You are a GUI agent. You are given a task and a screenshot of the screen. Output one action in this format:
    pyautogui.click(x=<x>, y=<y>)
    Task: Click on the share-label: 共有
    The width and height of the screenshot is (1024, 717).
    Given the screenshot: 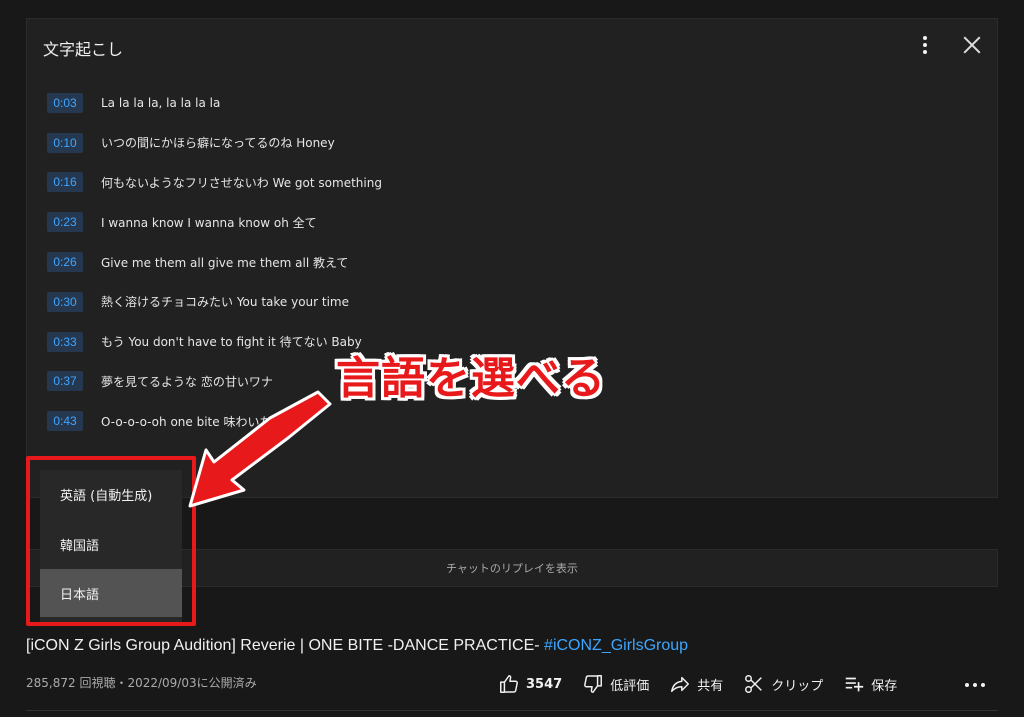 What is the action you would take?
    pyautogui.click(x=710, y=686)
    